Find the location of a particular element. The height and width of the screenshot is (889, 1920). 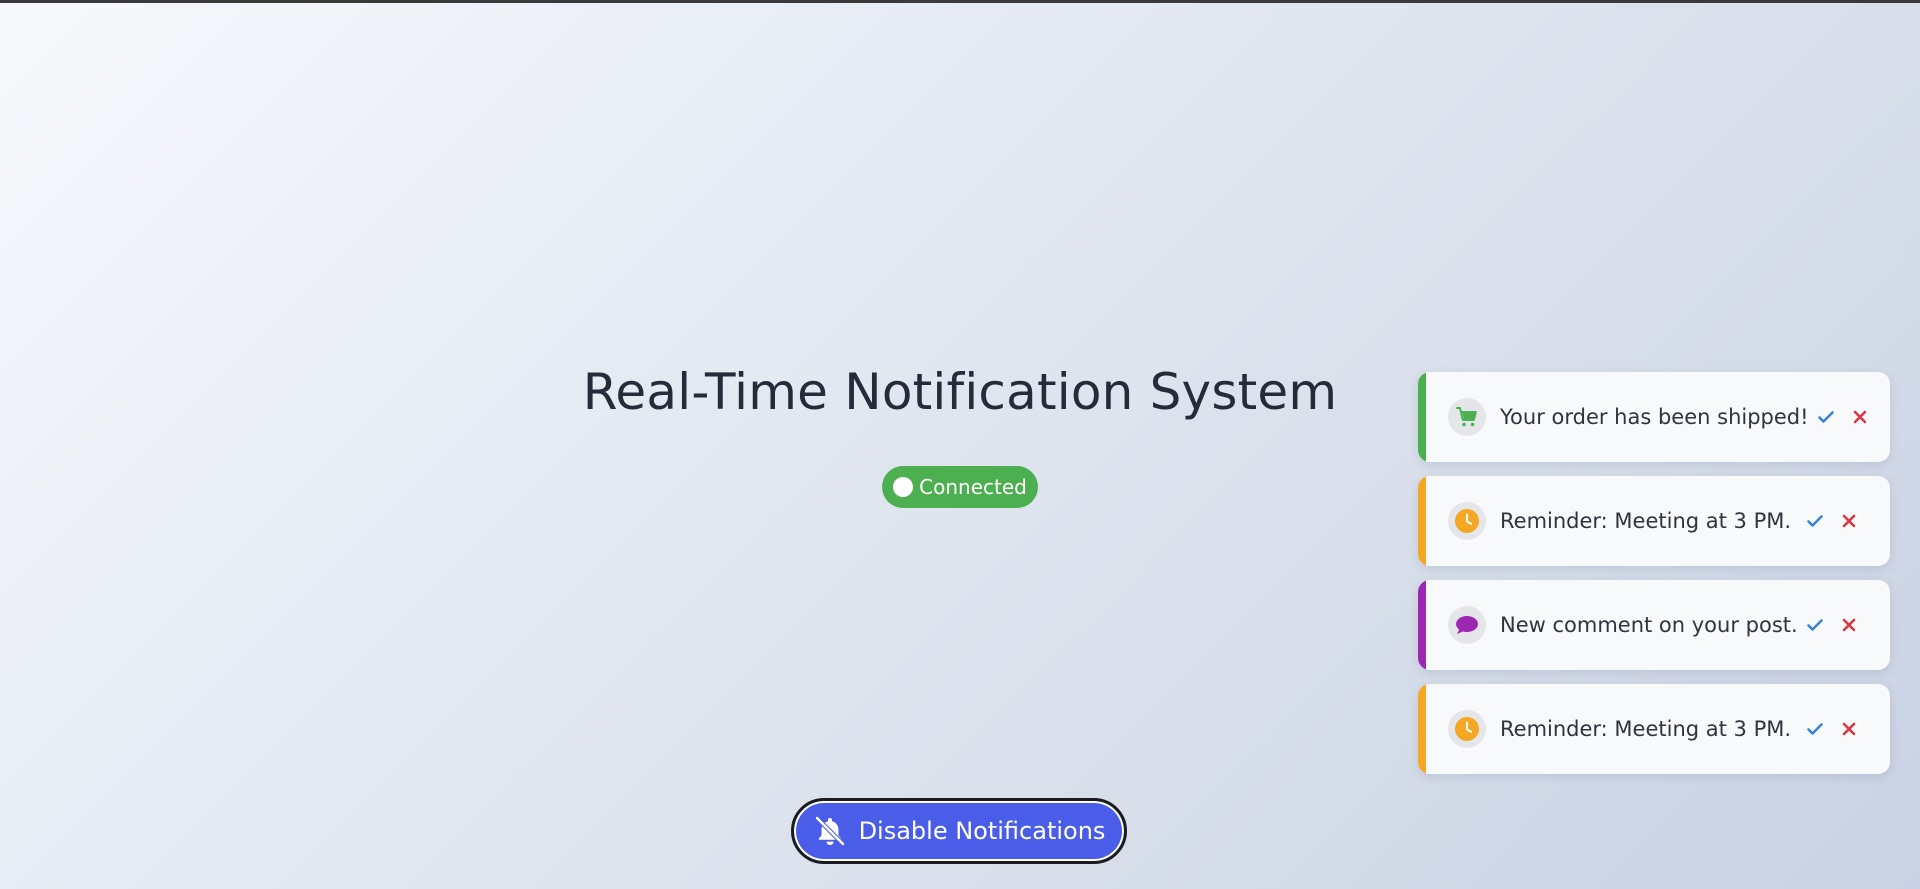

status-label: Connected is located at coordinates (973, 487).